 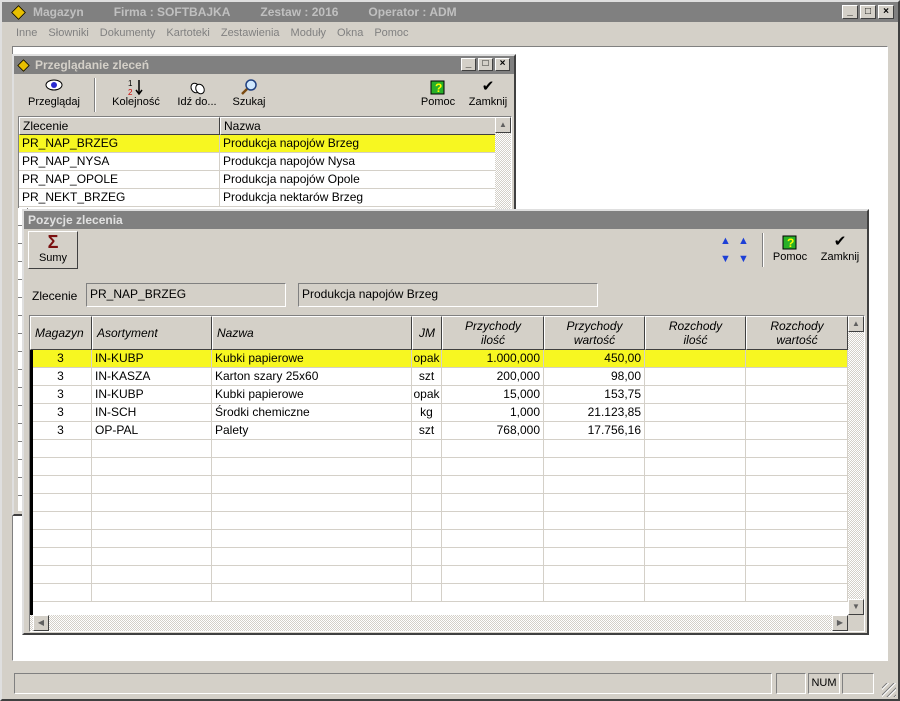 I want to click on col-header-rozchody-wartosc: Rozchody wartość, so click(x=797, y=333).